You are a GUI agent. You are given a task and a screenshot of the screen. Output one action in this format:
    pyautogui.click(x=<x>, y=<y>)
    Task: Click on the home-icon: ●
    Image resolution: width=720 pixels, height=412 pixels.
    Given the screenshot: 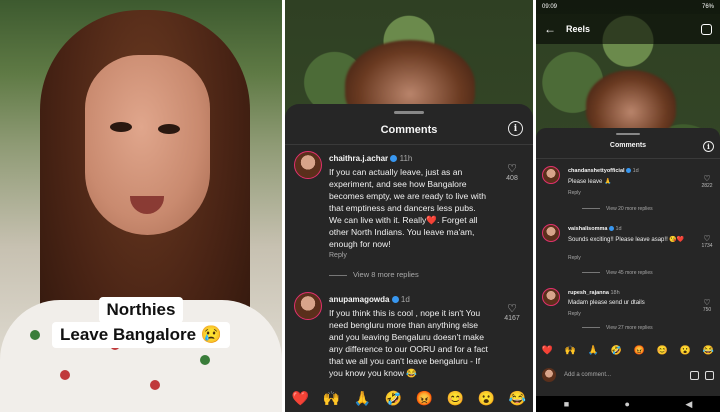 What is the action you would take?
    pyautogui.click(x=627, y=404)
    